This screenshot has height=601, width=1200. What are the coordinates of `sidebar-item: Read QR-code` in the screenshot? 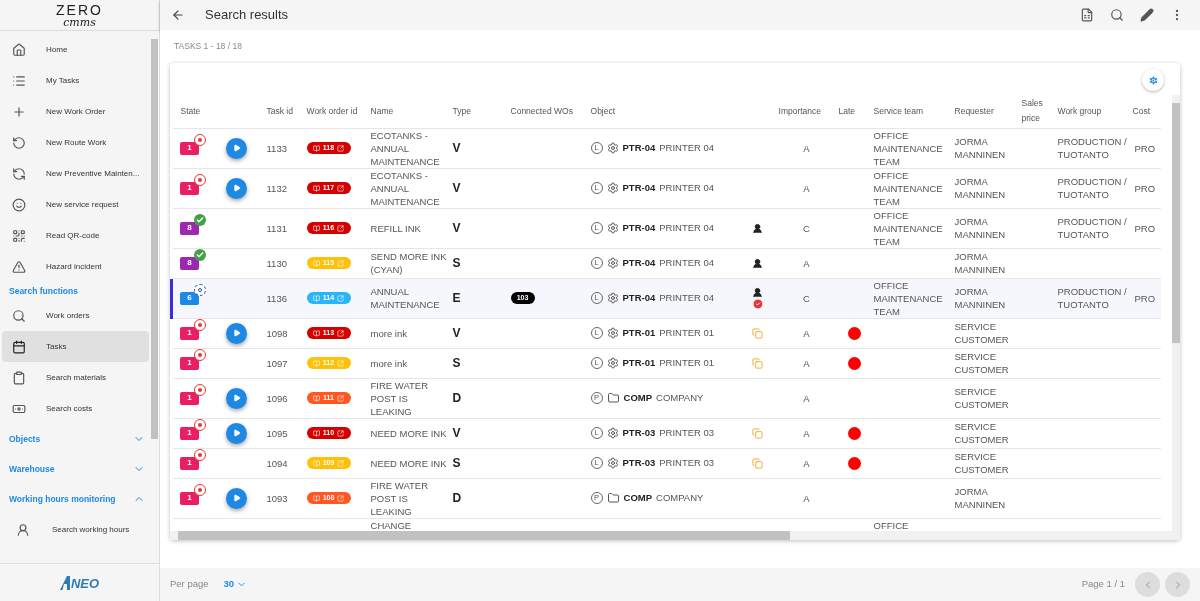 It's located at (75, 235).